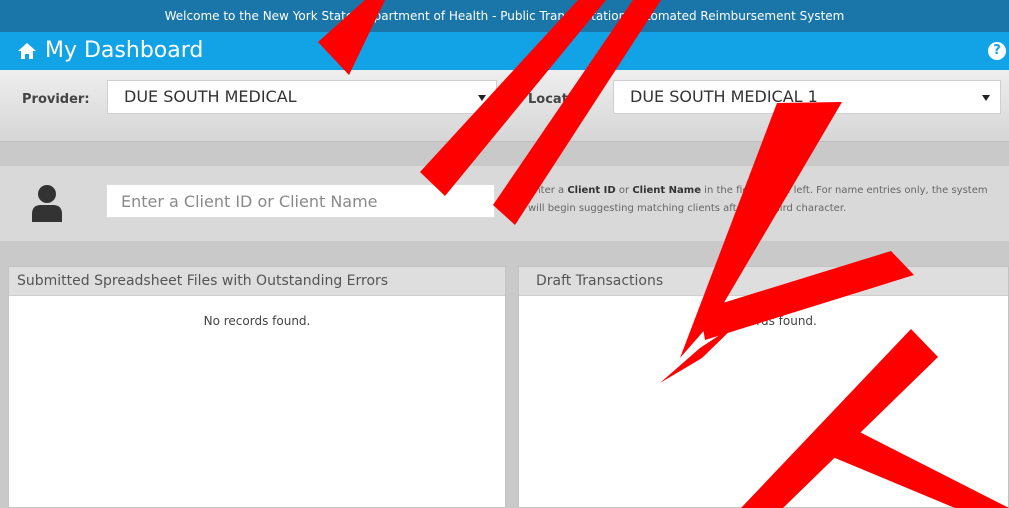  Describe the element at coordinates (724, 96) in the screenshot. I see `location-select-value: DUE SOUTH MEDICAL 1` at that location.